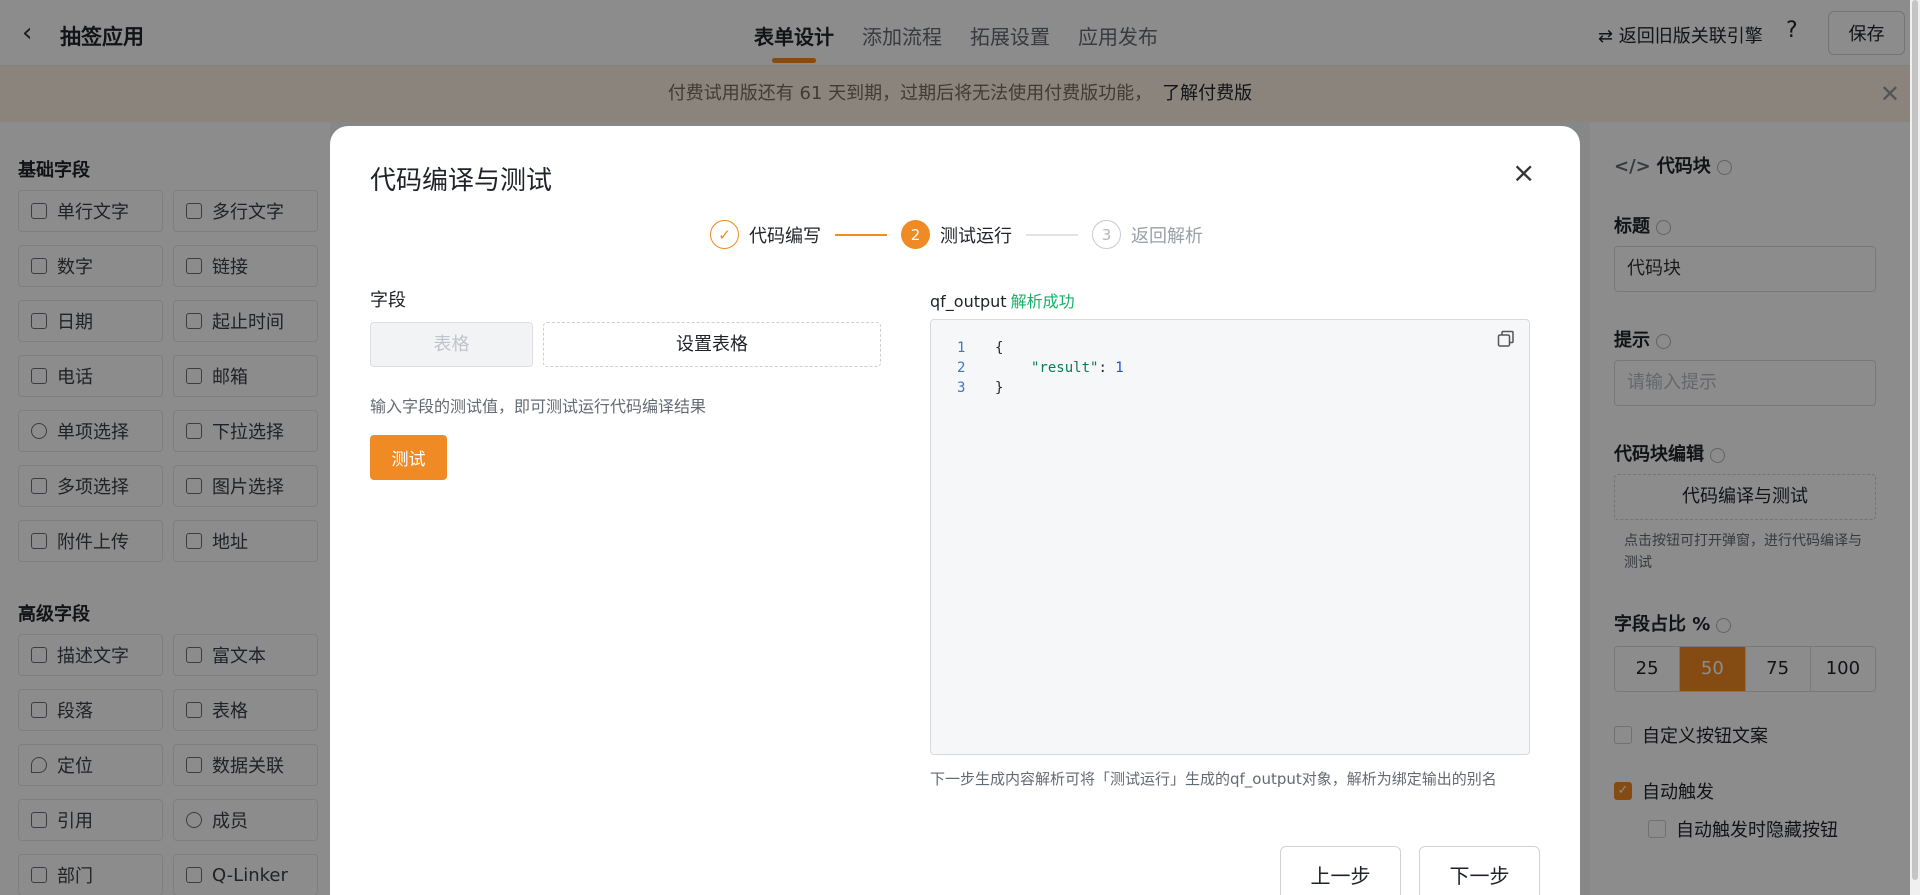 The height and width of the screenshot is (895, 1920). What do you see at coordinates (1065, 368) in the screenshot?
I see `json-key: "result"` at bounding box center [1065, 368].